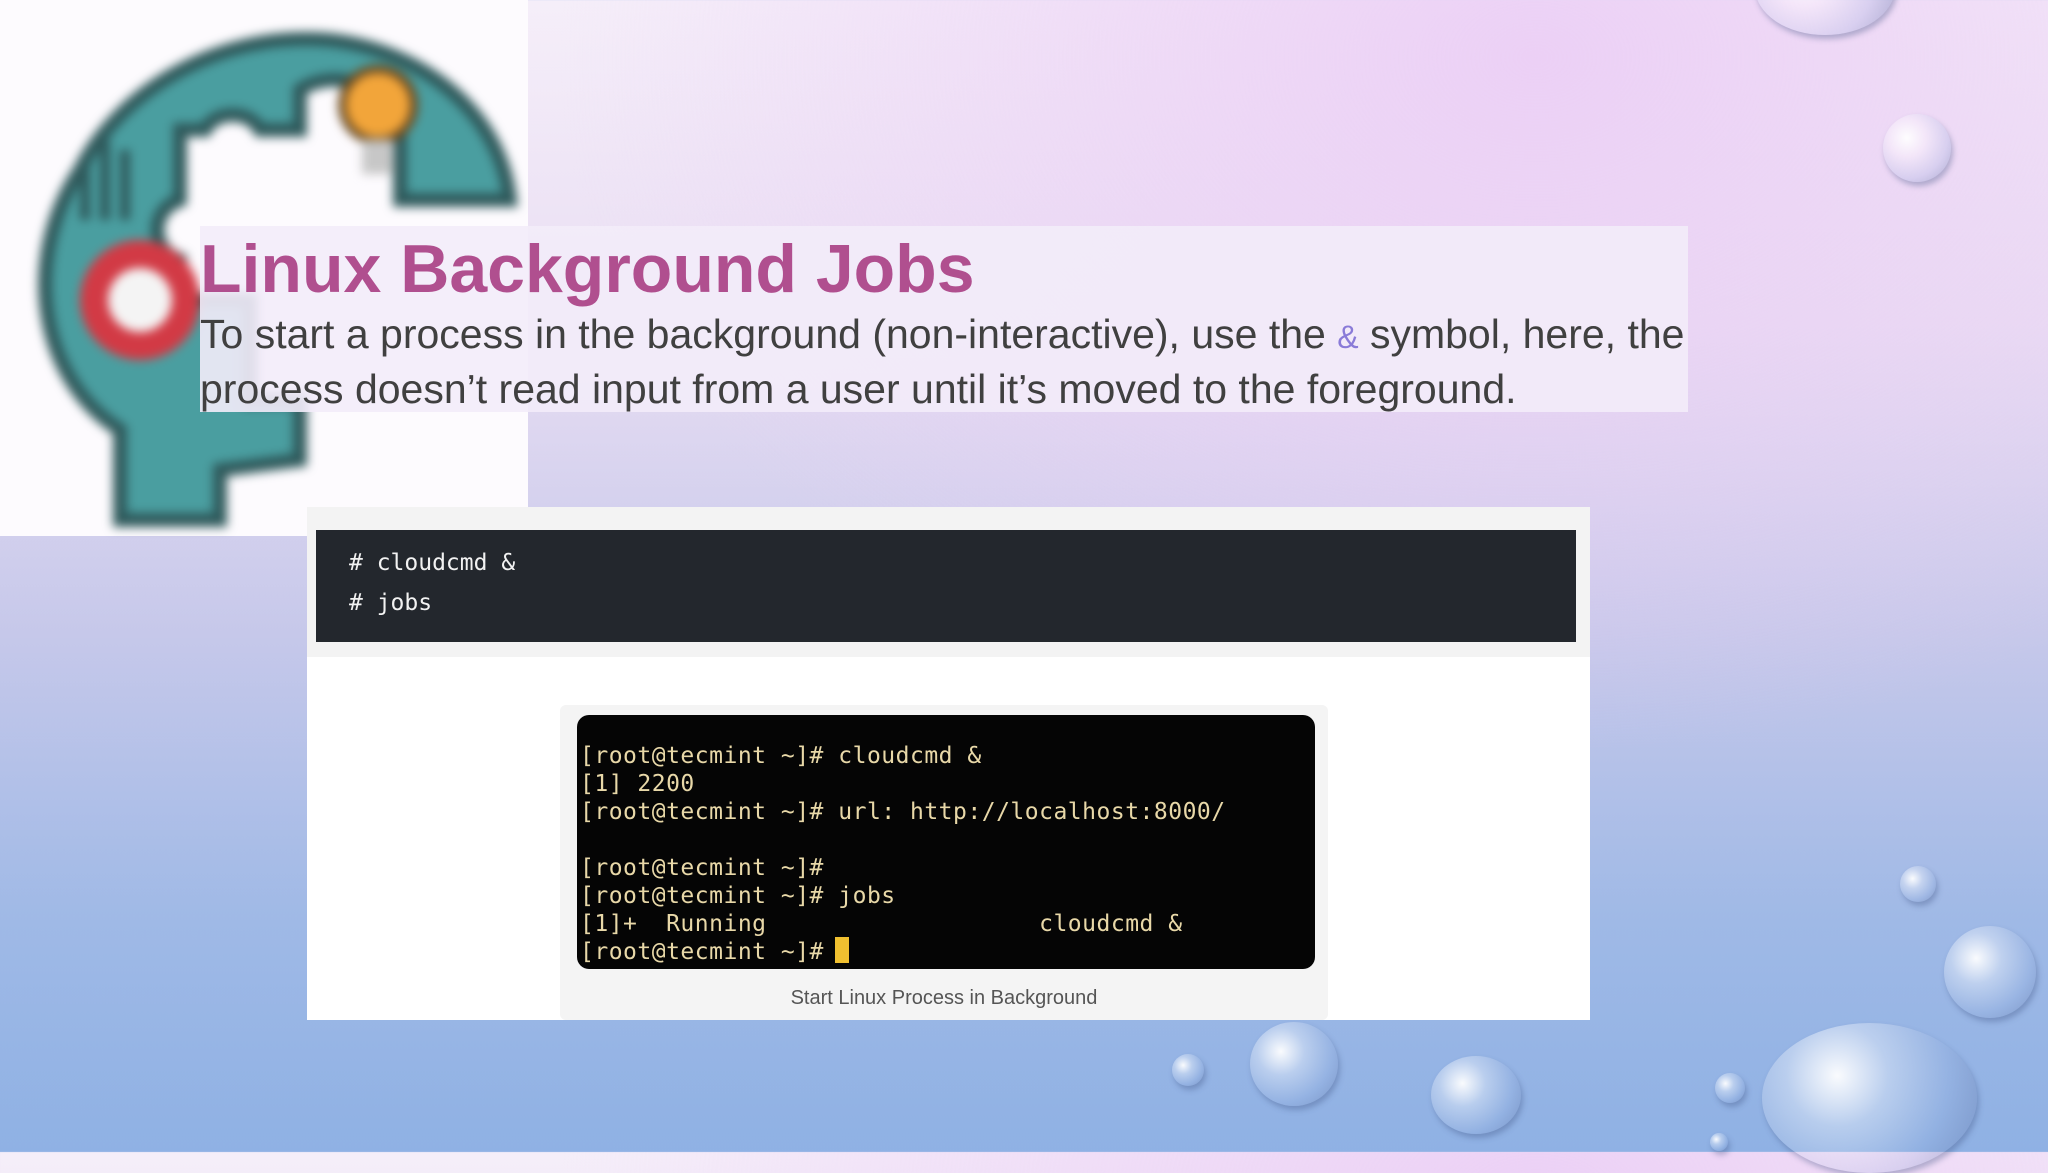 The image size is (2048, 1173). What do you see at coordinates (432, 563) in the screenshot?
I see `code-line: # cloudcmd &` at bounding box center [432, 563].